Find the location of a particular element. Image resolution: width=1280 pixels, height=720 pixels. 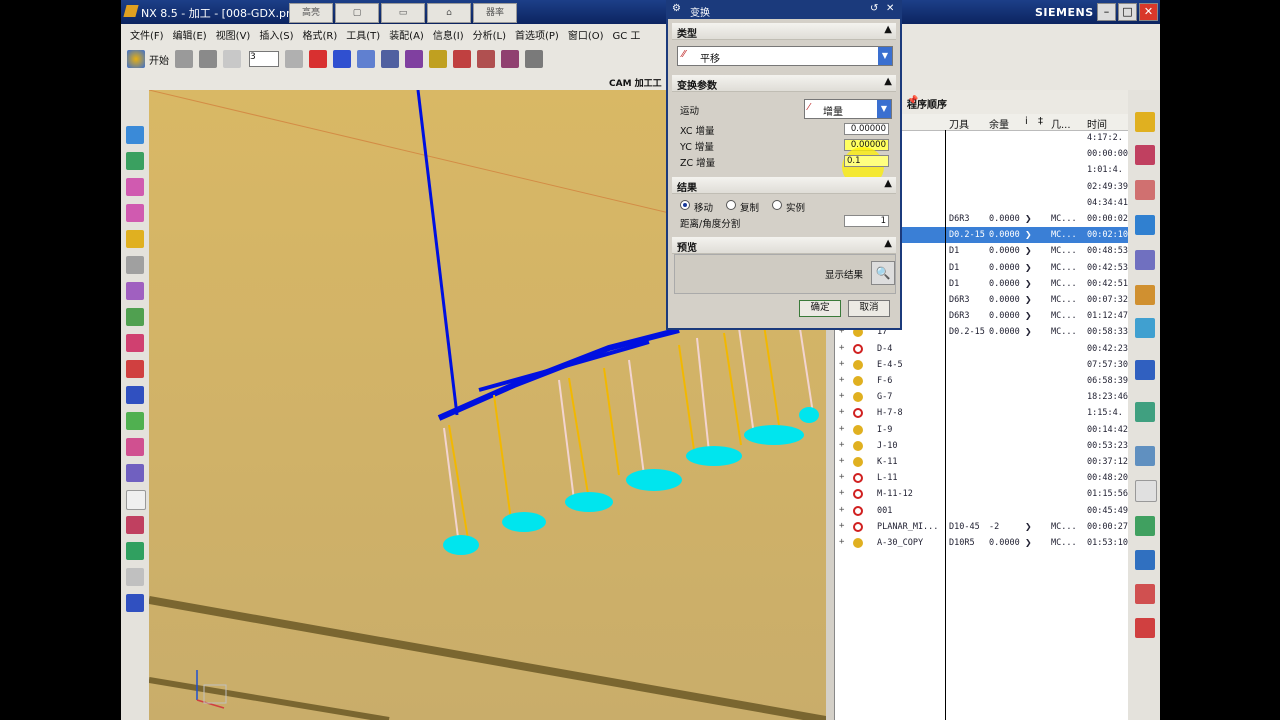

shop-doc-icon is located at coordinates (136, 500).